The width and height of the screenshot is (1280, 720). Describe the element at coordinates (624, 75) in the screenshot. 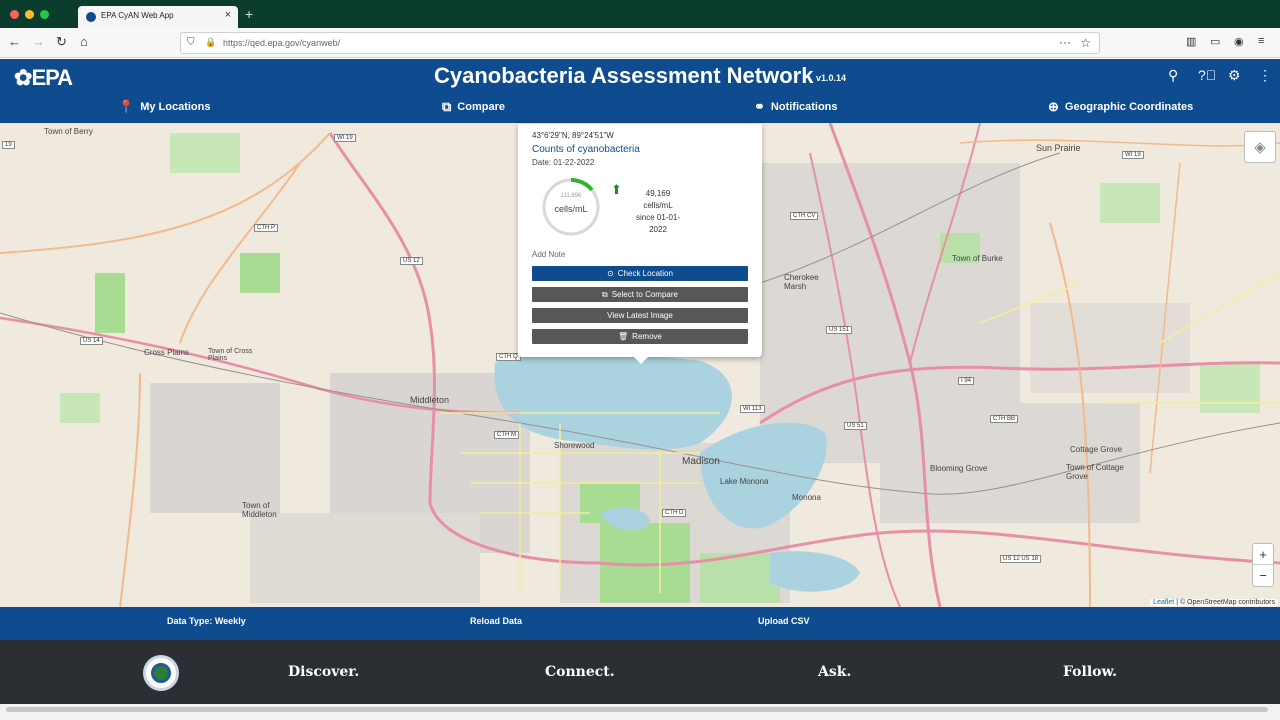

I see `app-title: Cyanobacteria Assessment Network` at that location.